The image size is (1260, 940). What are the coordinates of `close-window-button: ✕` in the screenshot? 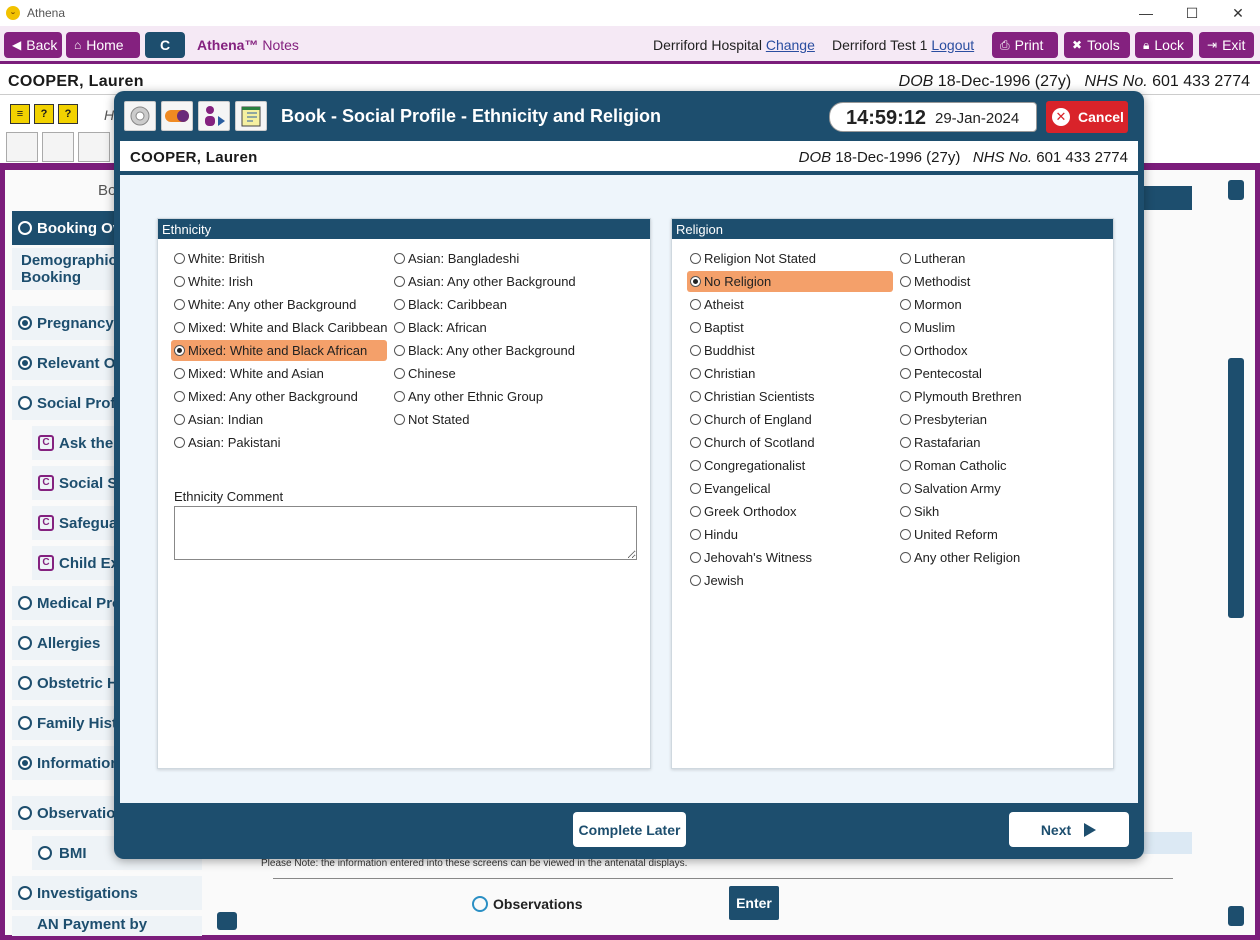 It's located at (1238, 13).